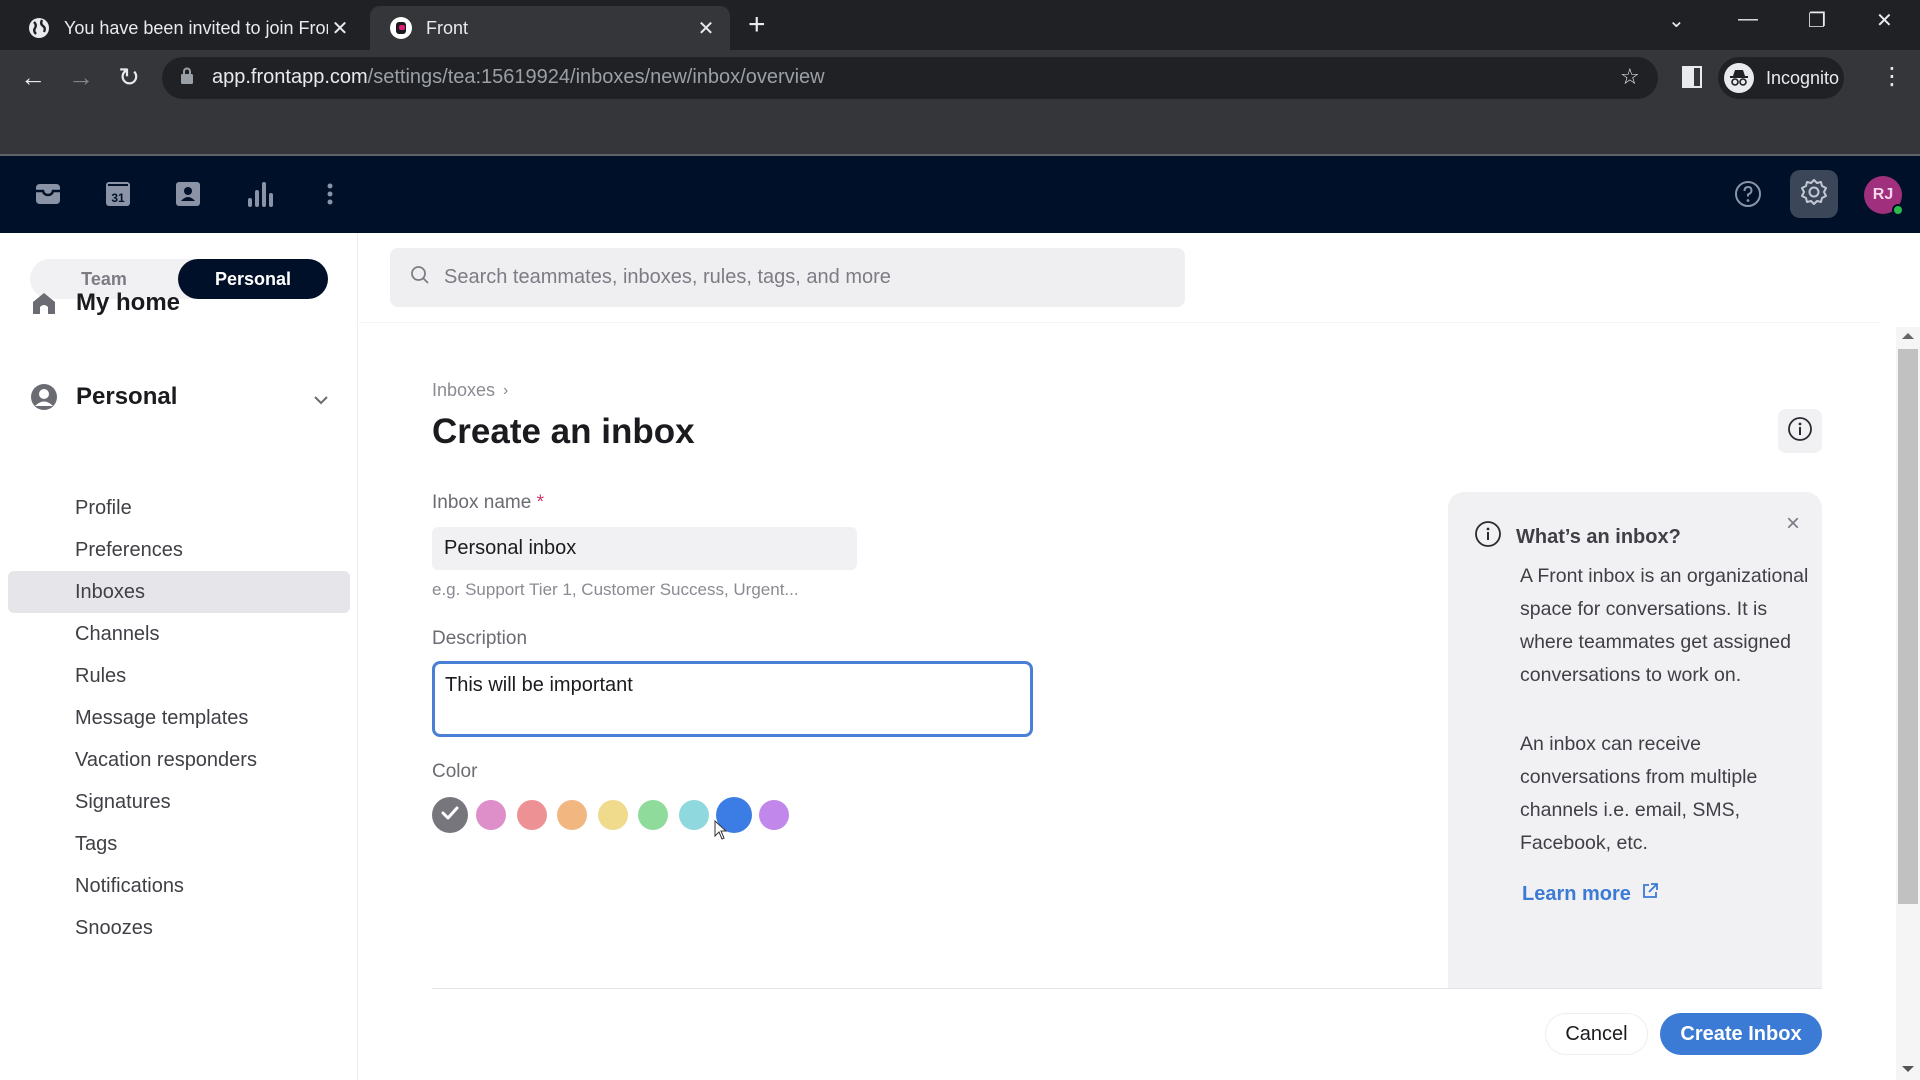  I want to click on home-icon, so click(44, 303).